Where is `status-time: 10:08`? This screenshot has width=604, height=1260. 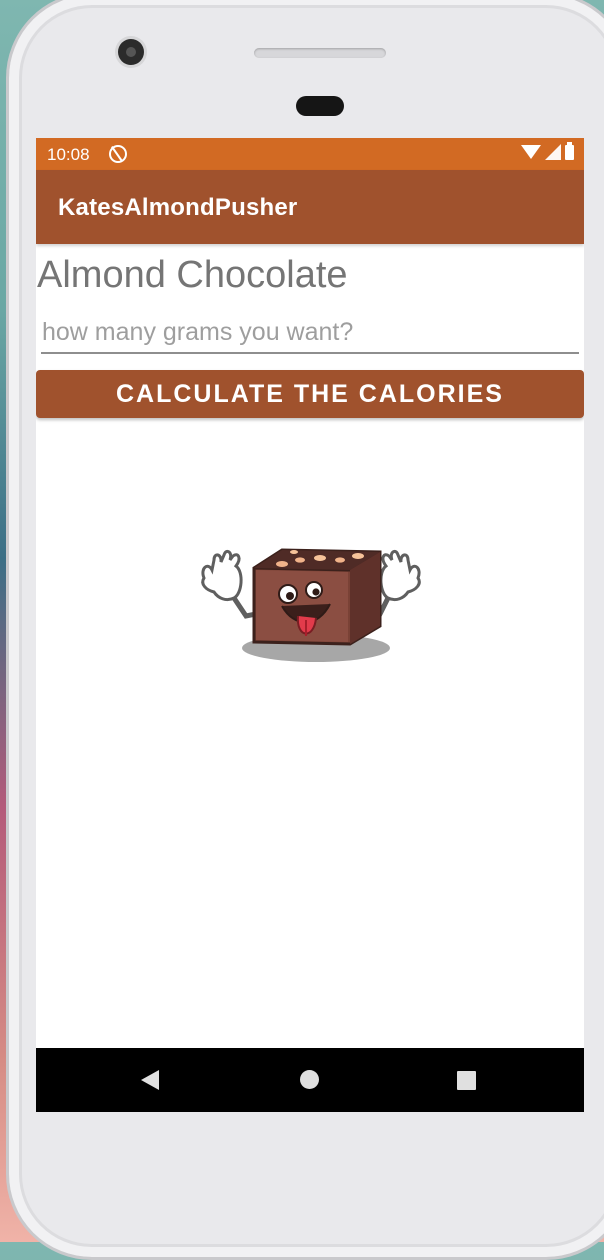 status-time: 10:08 is located at coordinates (68, 154).